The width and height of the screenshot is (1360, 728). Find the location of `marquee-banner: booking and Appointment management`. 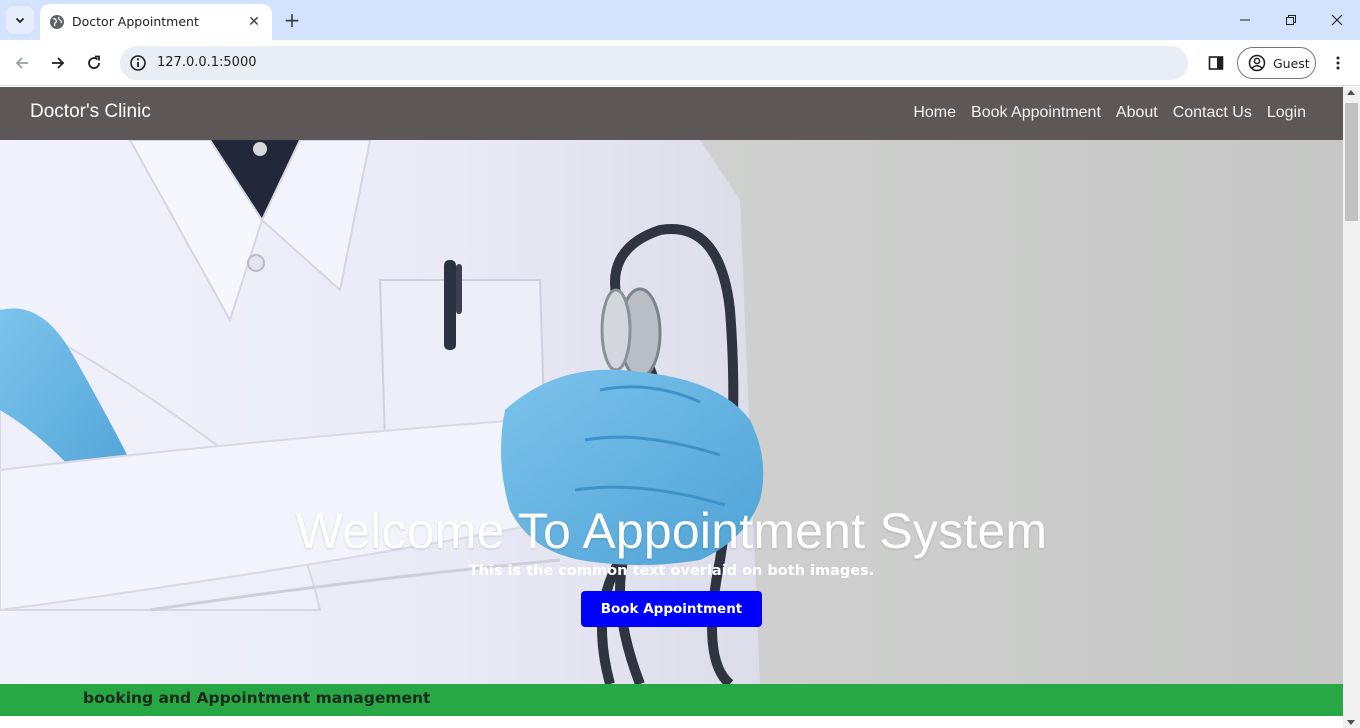

marquee-banner: booking and Appointment management is located at coordinates (671, 700).